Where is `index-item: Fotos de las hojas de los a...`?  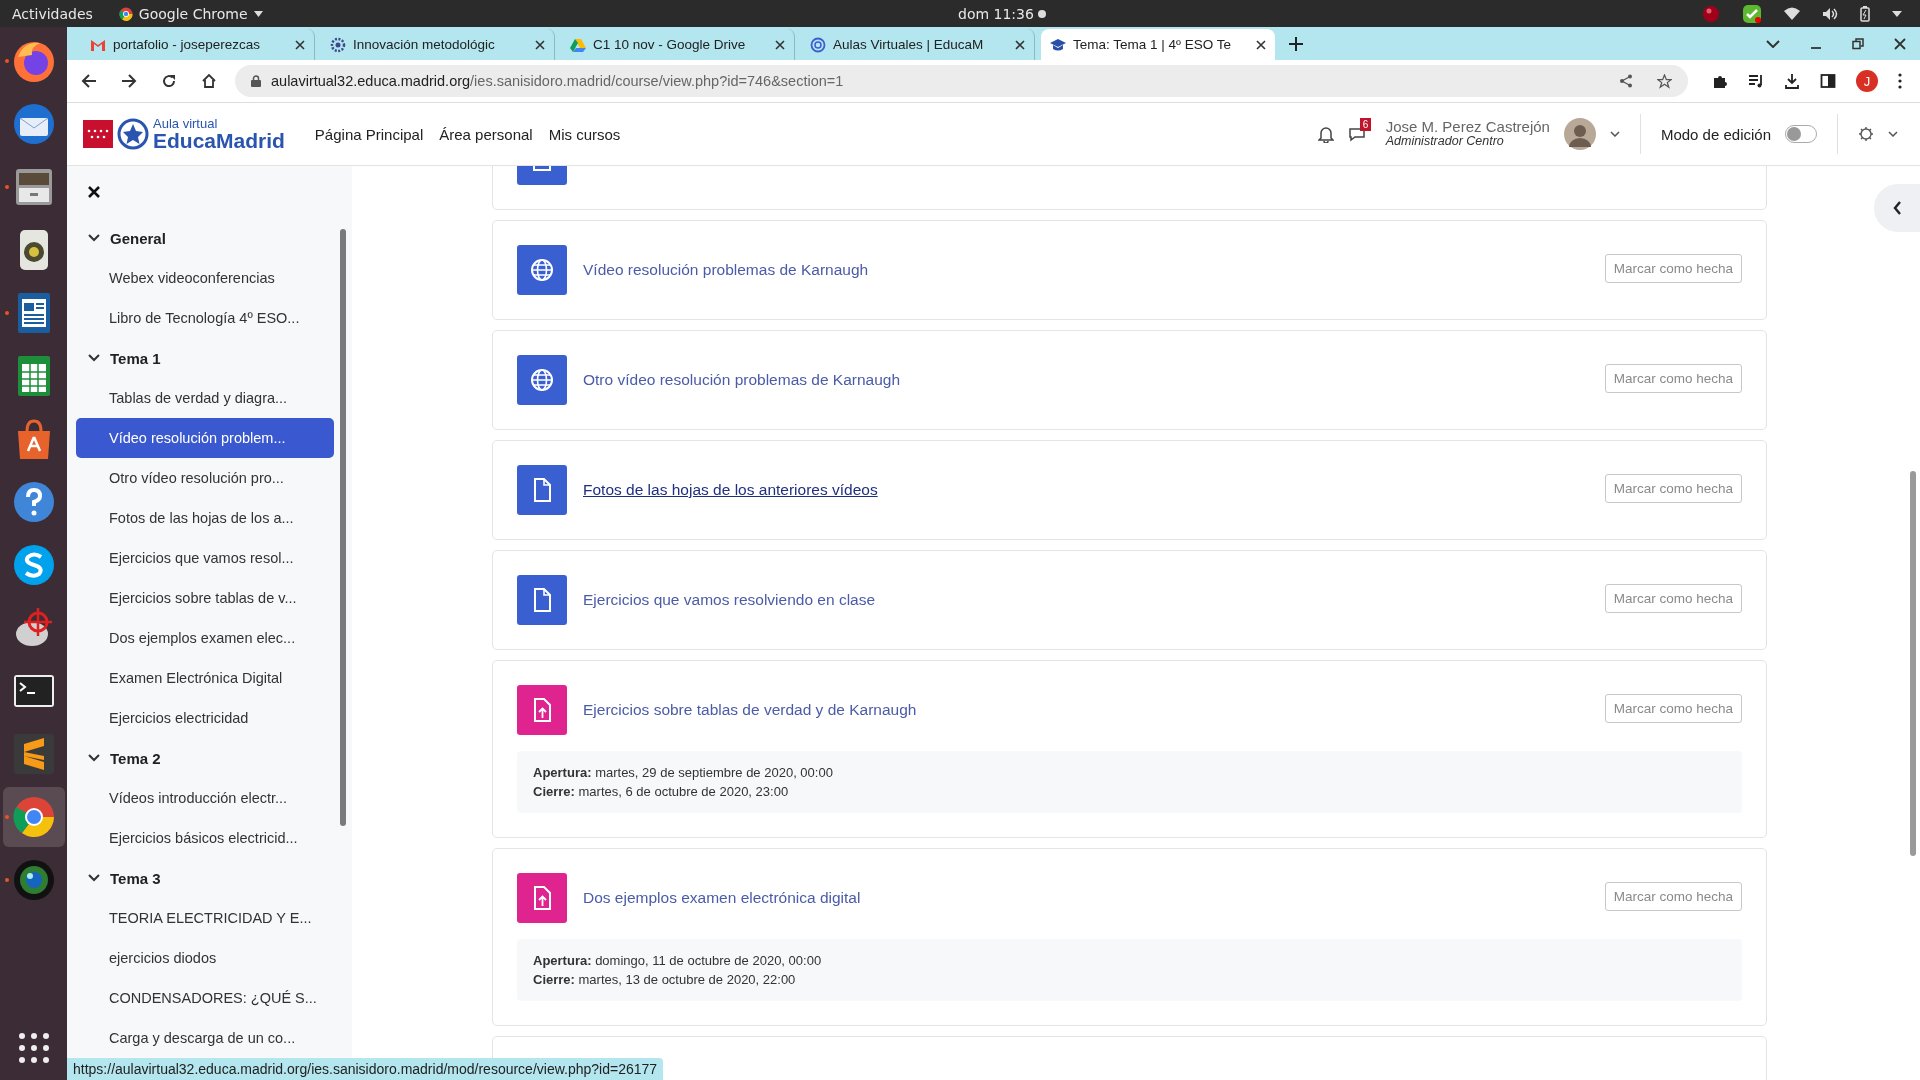
index-item: Fotos de las hojas de los a... is located at coordinates (205, 518).